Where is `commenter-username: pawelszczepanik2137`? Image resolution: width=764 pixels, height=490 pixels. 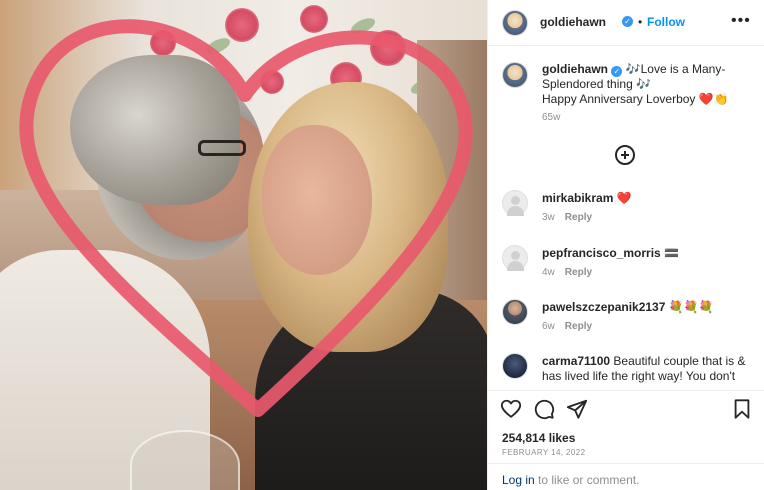 commenter-username: pawelszczepanik2137 is located at coordinates (603, 307).